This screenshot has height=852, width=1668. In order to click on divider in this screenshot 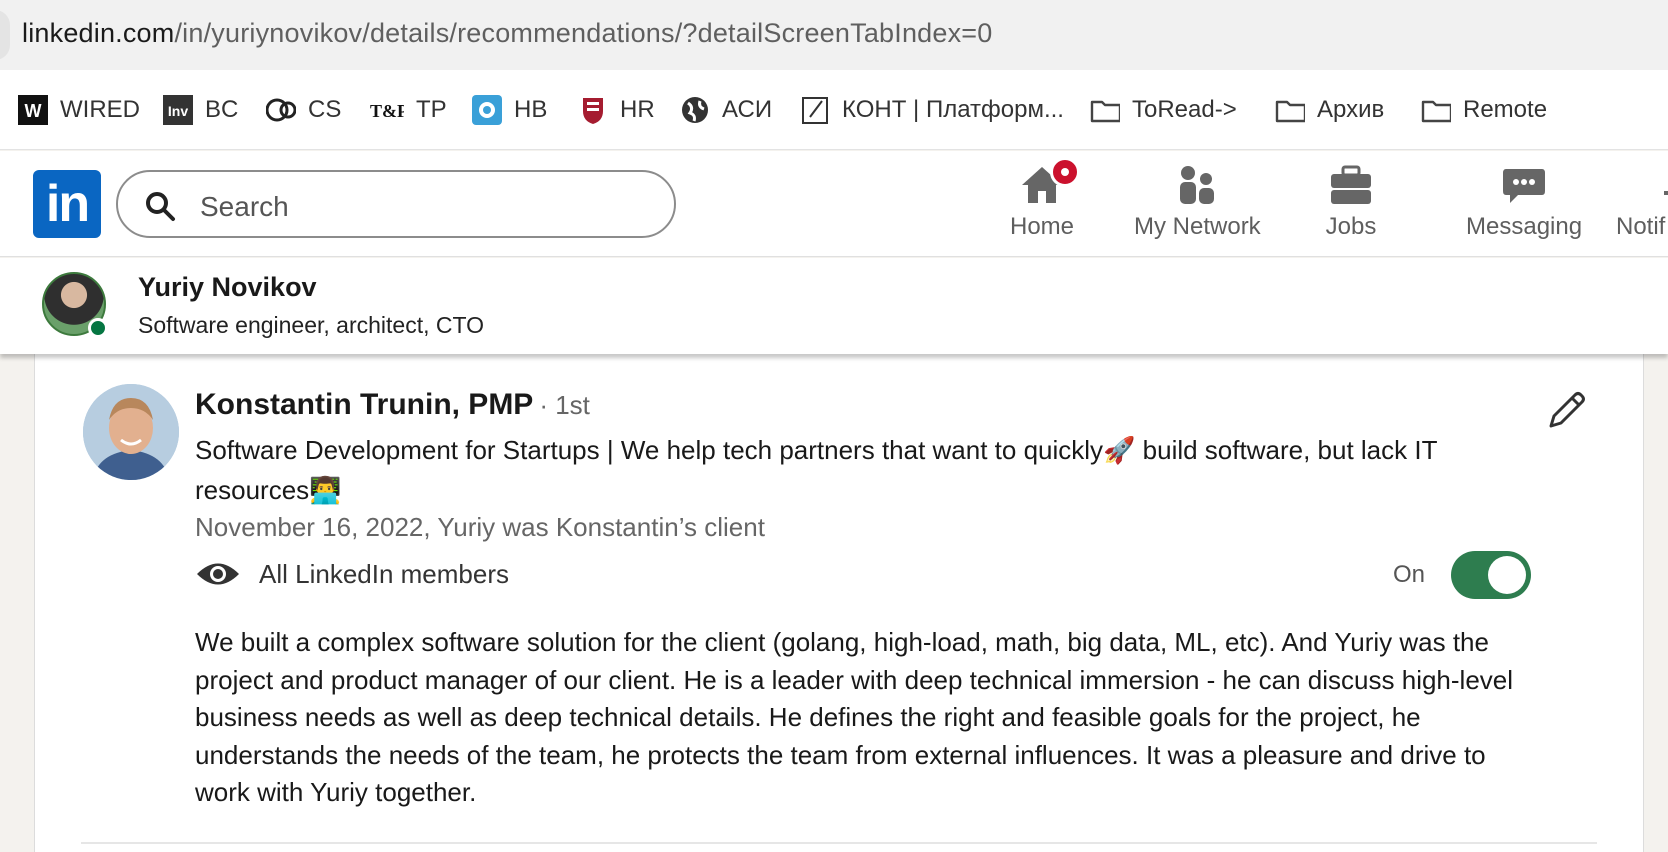, I will do `click(839, 843)`.